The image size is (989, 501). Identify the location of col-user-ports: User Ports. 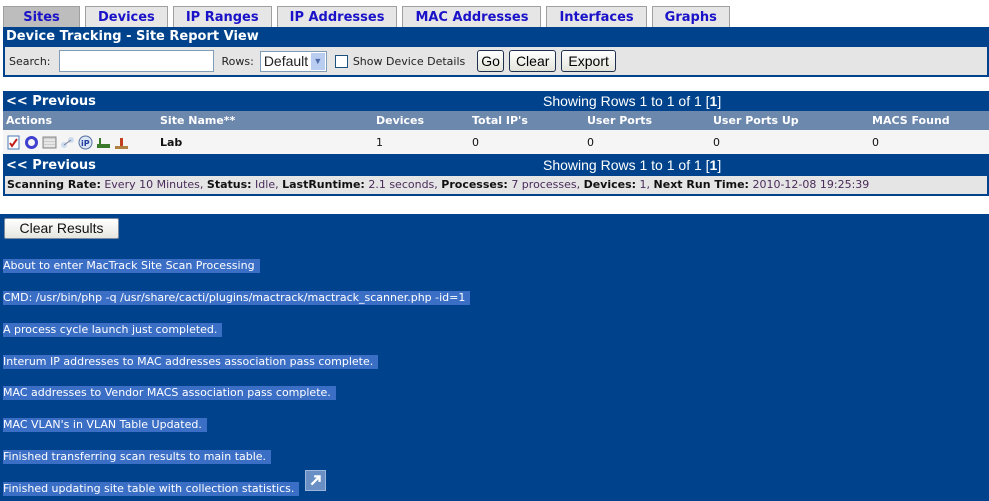
(650, 120).